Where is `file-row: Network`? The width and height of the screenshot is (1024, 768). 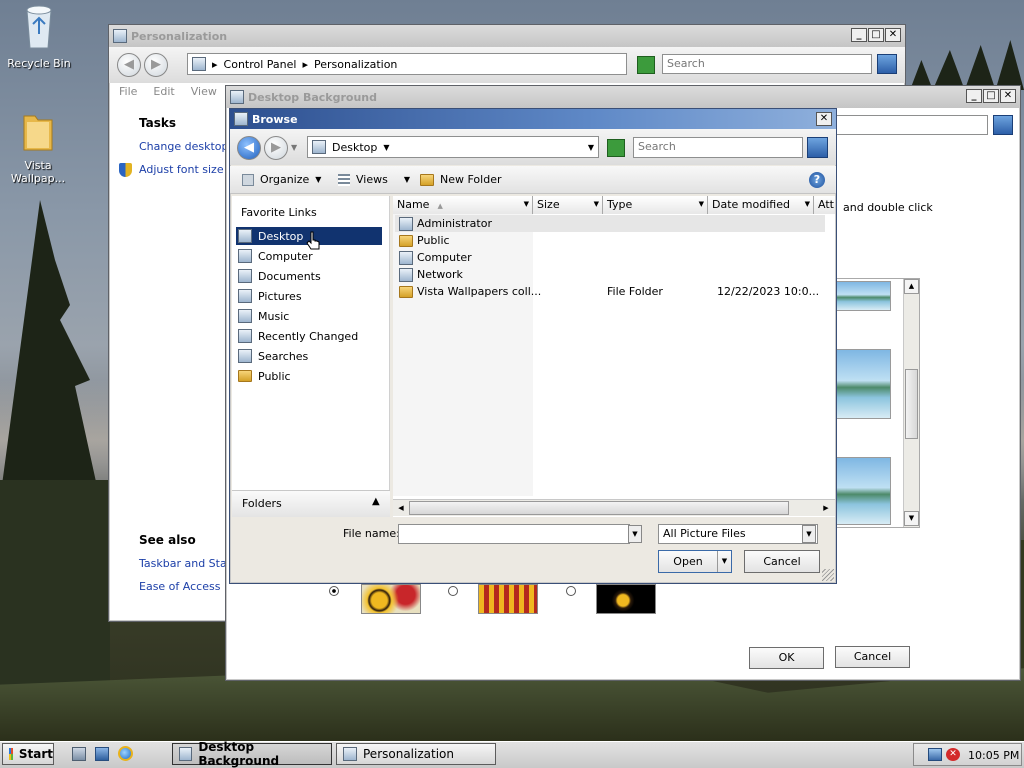
file-row: Network is located at coordinates (431, 274).